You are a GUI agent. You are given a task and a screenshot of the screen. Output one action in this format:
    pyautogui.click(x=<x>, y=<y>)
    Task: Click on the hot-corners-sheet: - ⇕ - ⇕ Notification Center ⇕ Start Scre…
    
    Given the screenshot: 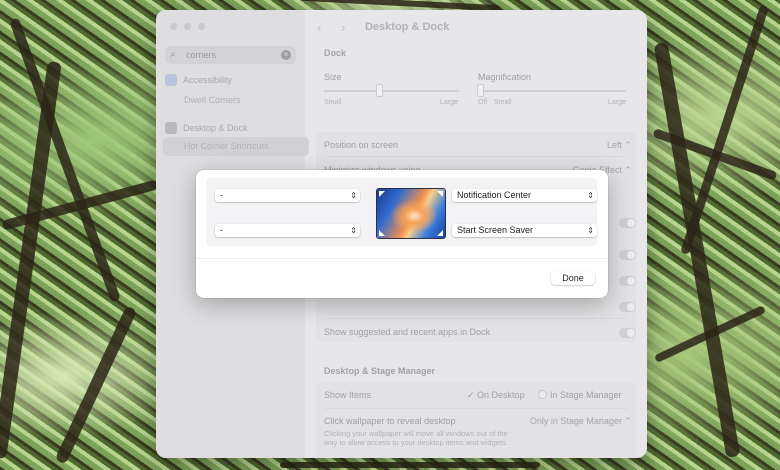 What is the action you would take?
    pyautogui.click(x=402, y=234)
    